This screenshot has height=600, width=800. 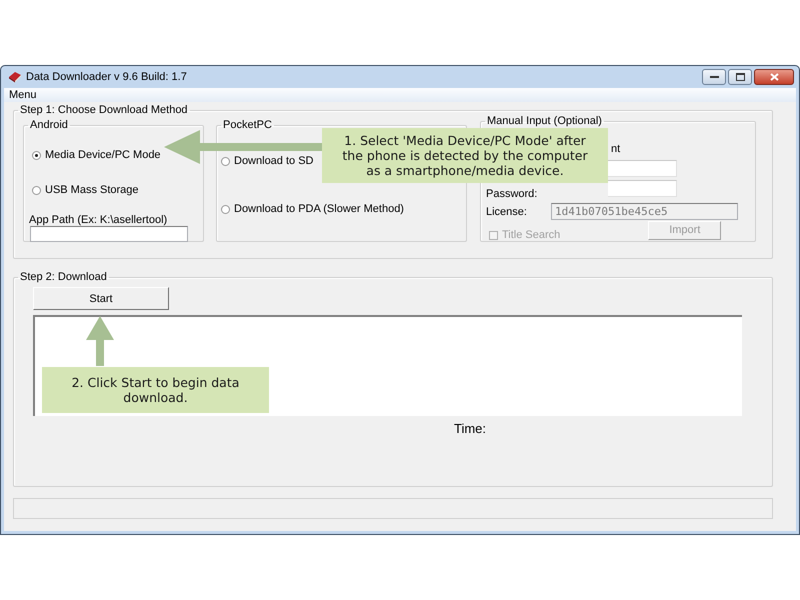 What do you see at coordinates (15, 77) in the screenshot?
I see `book-icon` at bounding box center [15, 77].